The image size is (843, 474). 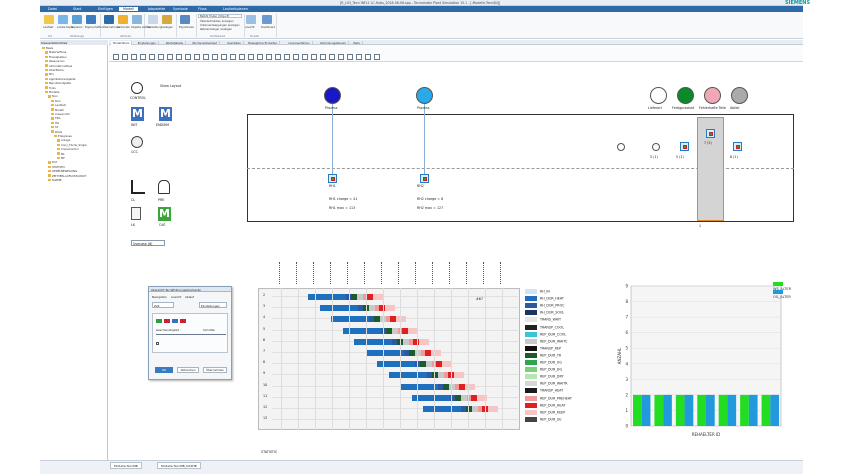 I want to click on view-button, so click(x=251, y=19).